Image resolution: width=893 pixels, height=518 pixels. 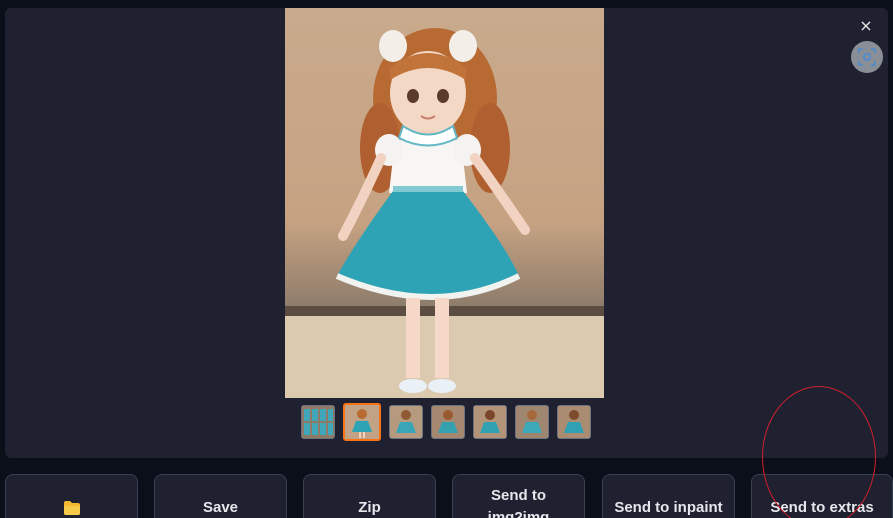 I want to click on send-to-img2img-label: Send to img2img, so click(x=518, y=502).